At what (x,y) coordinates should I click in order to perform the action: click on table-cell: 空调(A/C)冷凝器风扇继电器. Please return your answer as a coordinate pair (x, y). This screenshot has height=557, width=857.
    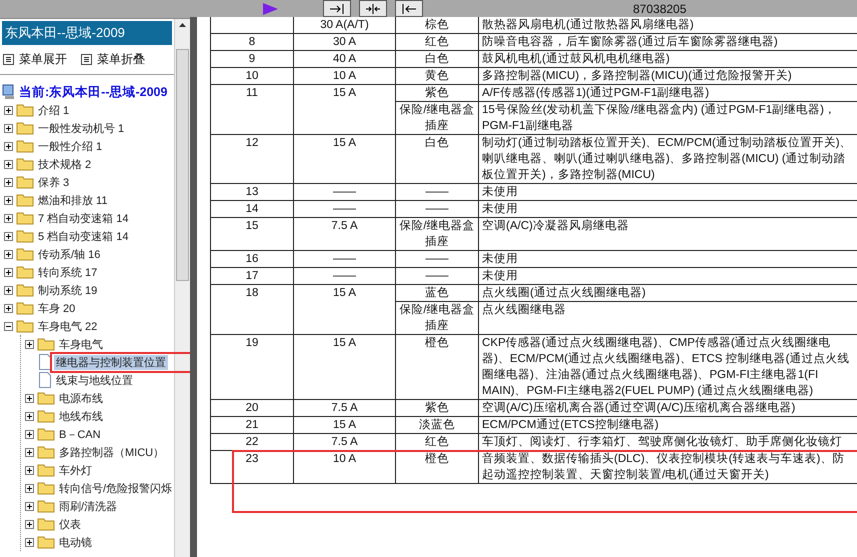
    Looking at the image, I should click on (667, 234).